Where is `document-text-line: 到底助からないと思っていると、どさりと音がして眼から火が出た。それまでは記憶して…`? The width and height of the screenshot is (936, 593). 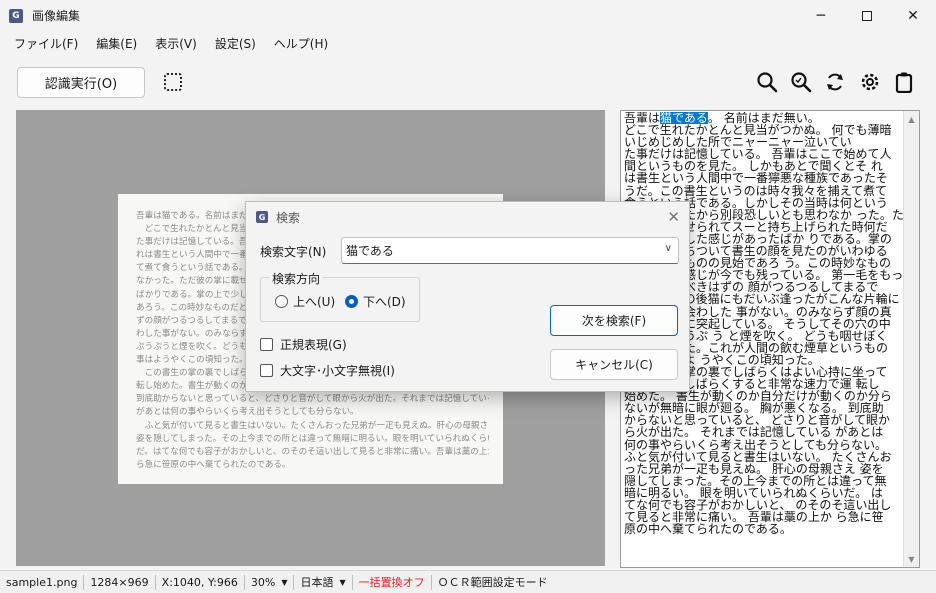
document-text-line: 到底助からないと思っていると、どさりと音がして眼から火が出た。それまでは記憶して… is located at coordinates (312, 399).